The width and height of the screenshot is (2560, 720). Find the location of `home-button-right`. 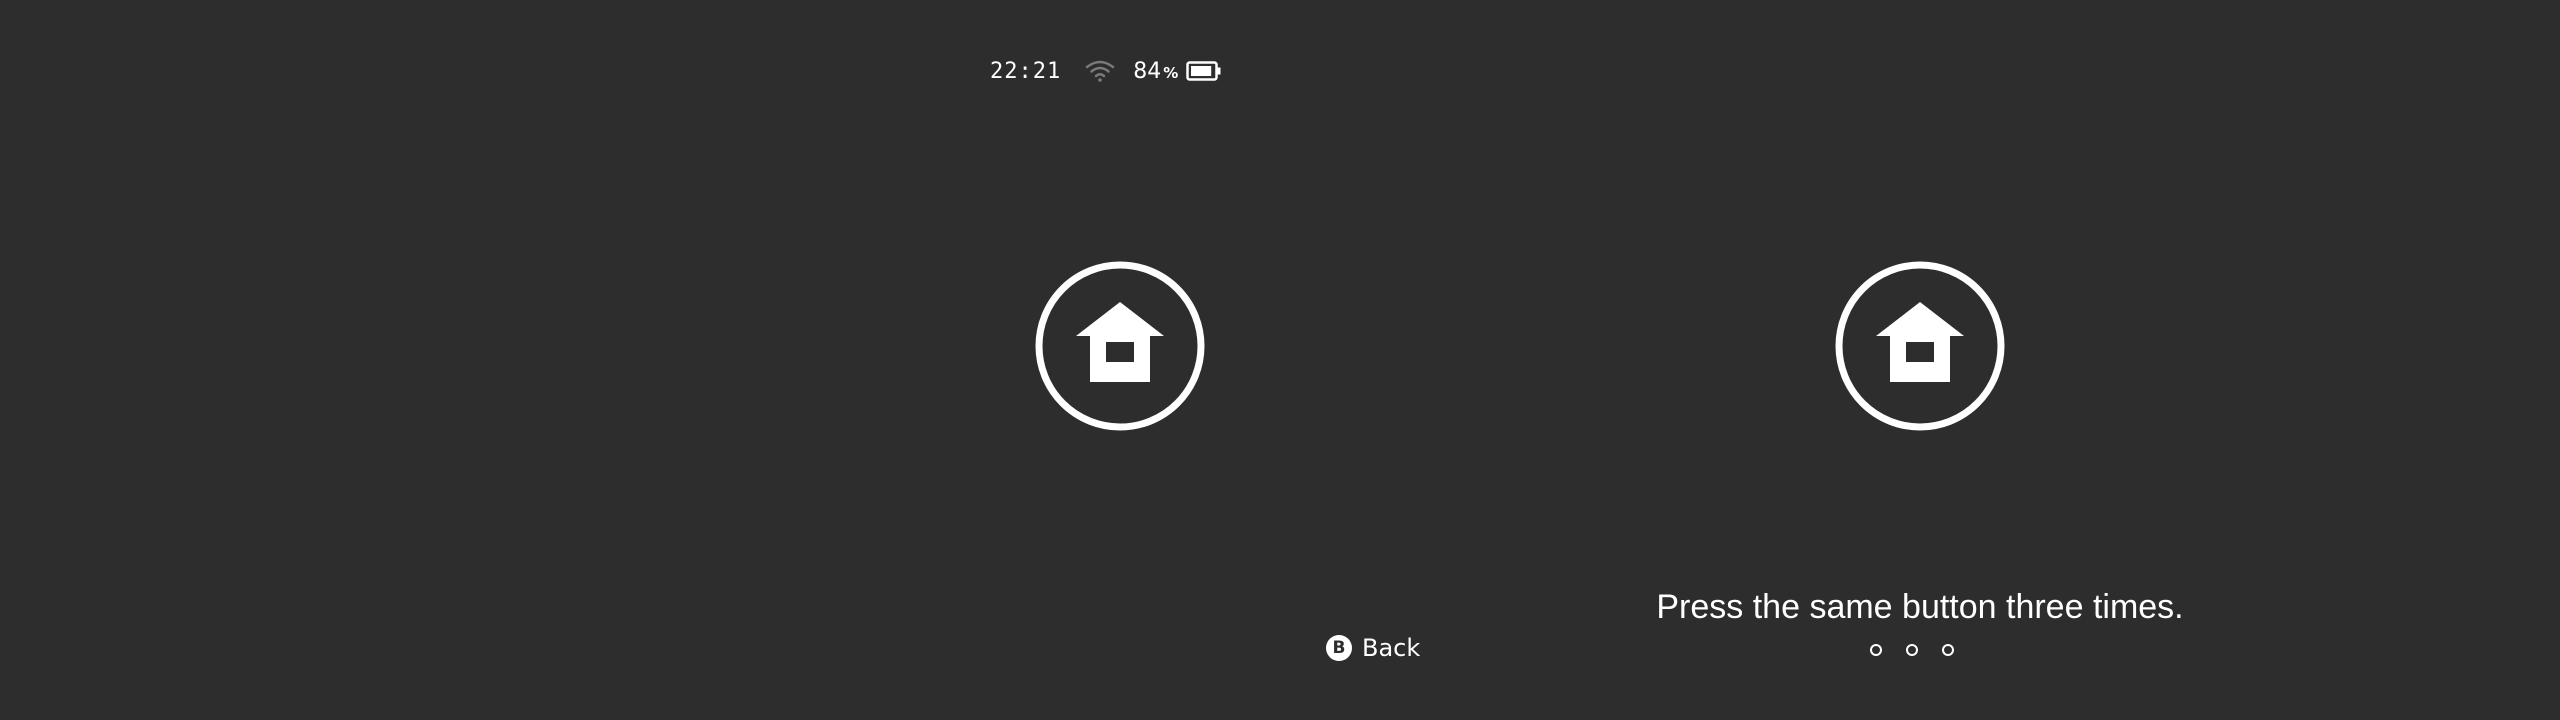

home-button-right is located at coordinates (1920, 346).